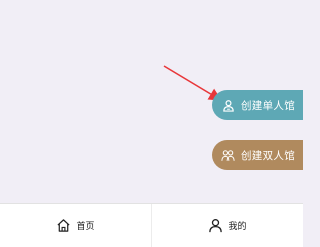  Describe the element at coordinates (228, 155) in the screenshot. I see `two-people-icon` at that location.